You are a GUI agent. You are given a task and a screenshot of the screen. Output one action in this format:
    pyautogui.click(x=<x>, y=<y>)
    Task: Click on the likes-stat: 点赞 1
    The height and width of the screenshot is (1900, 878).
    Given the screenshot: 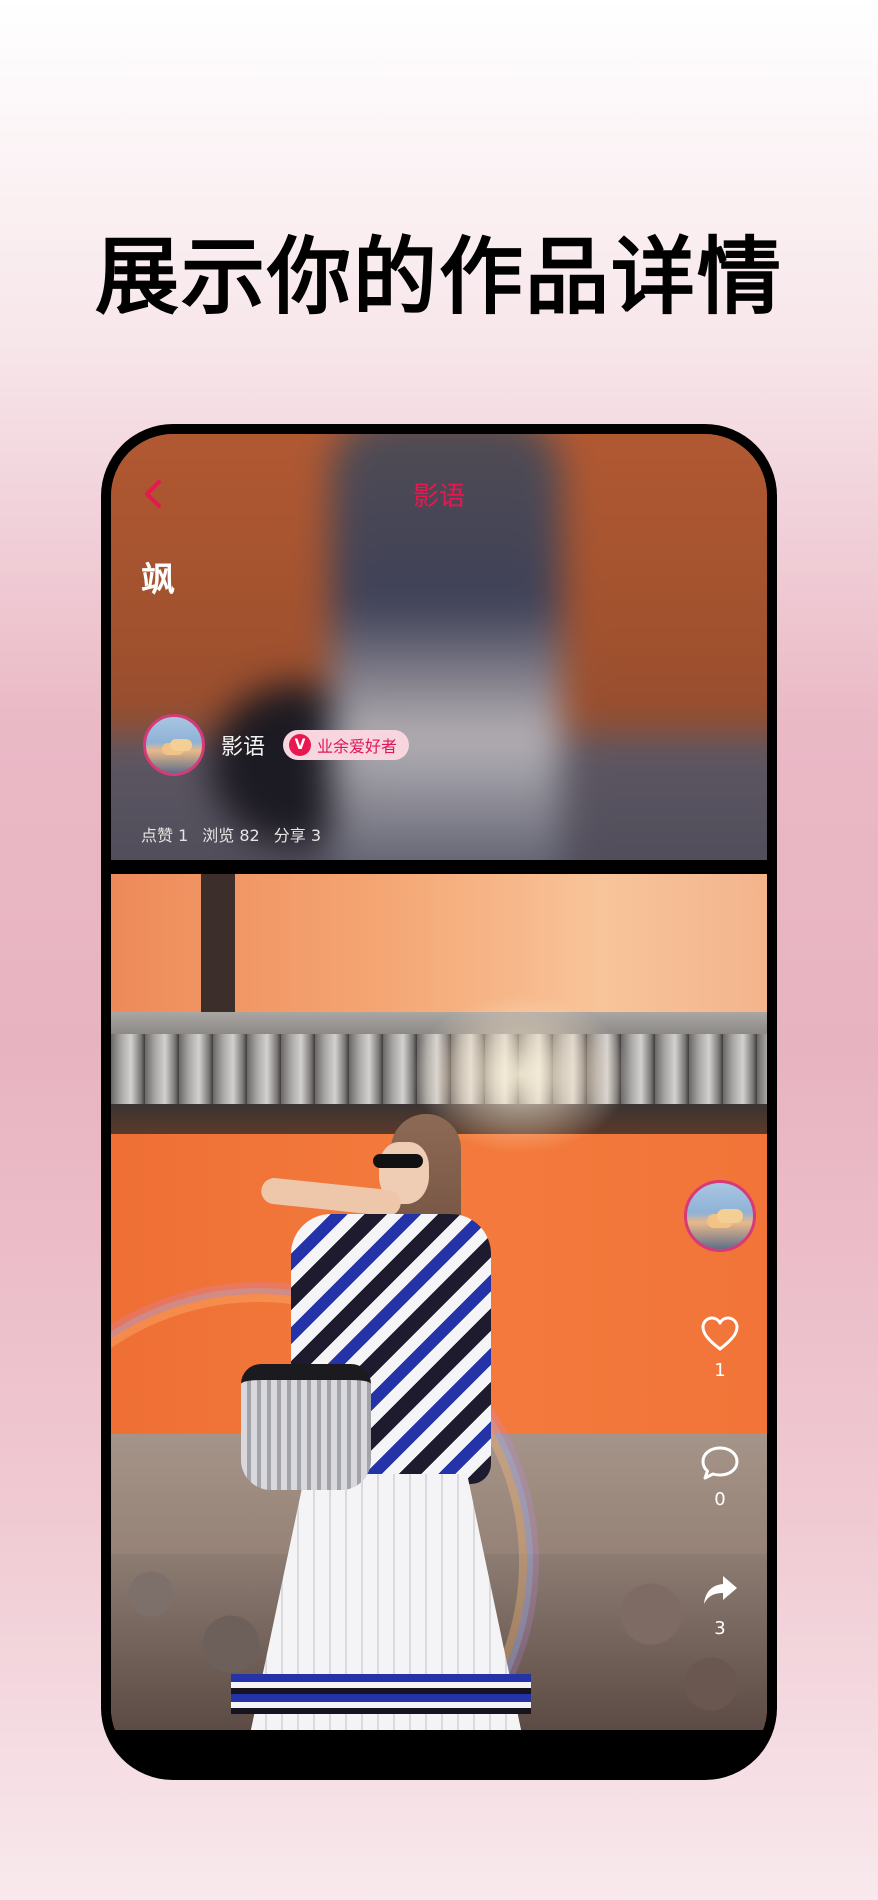 What is the action you would take?
    pyautogui.click(x=165, y=835)
    